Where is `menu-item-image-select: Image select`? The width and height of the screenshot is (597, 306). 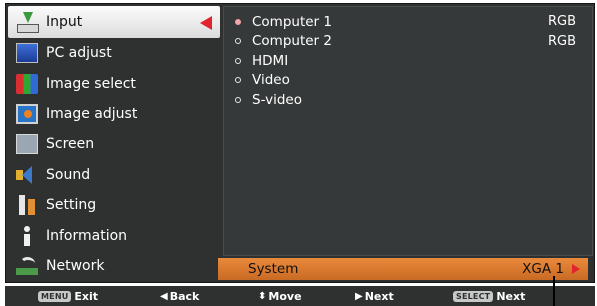
menu-item-image-select: Image select is located at coordinates (114, 83).